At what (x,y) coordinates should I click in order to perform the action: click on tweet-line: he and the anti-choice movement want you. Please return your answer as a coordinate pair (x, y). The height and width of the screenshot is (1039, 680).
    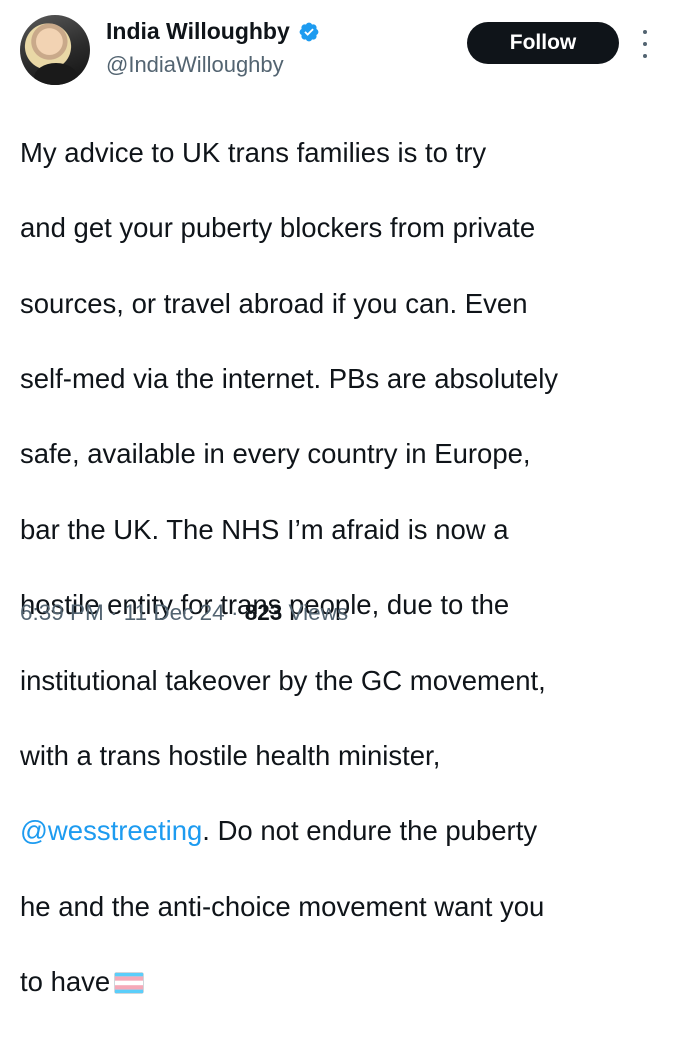
    Looking at the image, I should click on (282, 906).